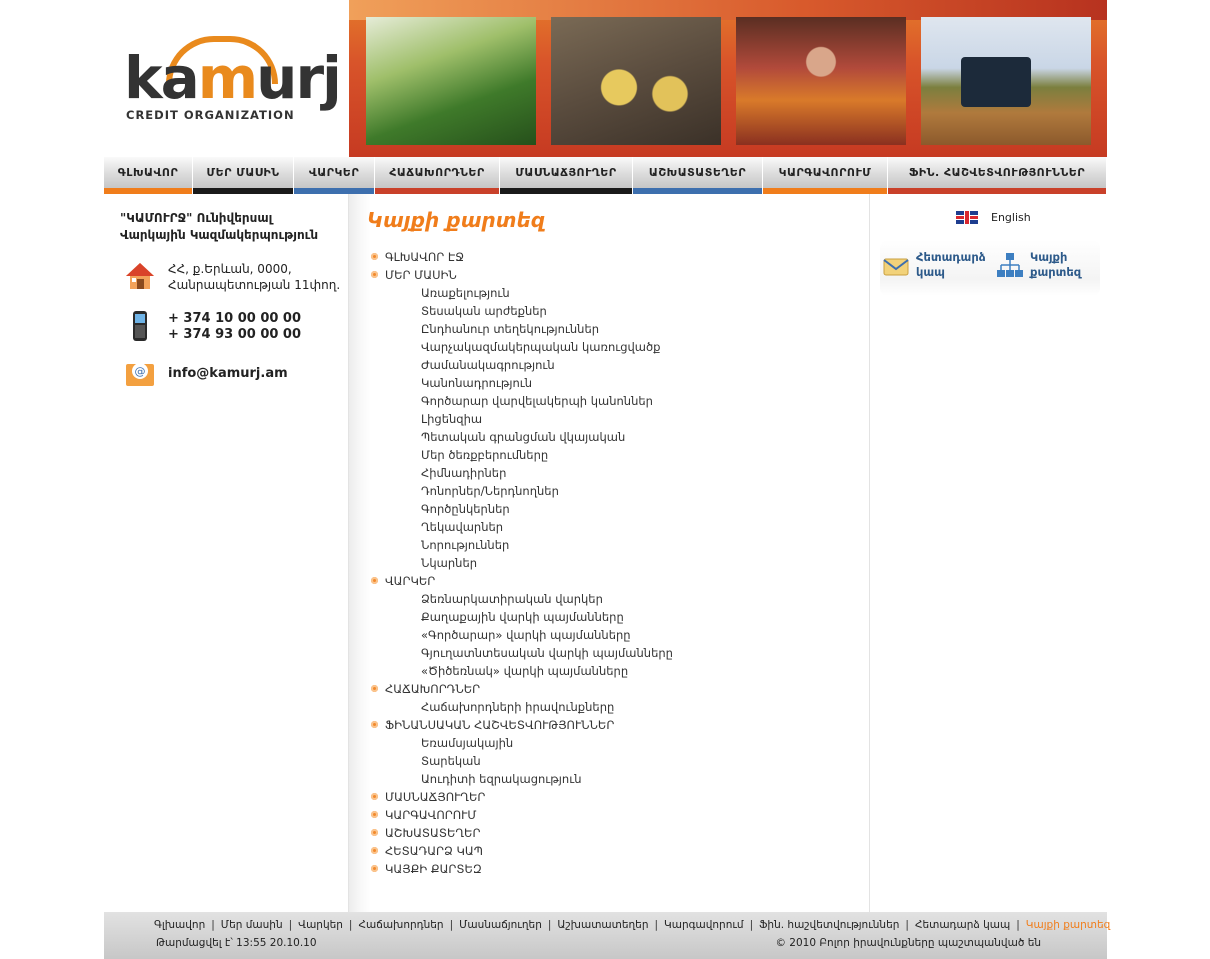 The image size is (1210, 959). I want to click on sitemap-page-link: Լիցենզիա, so click(611, 419).